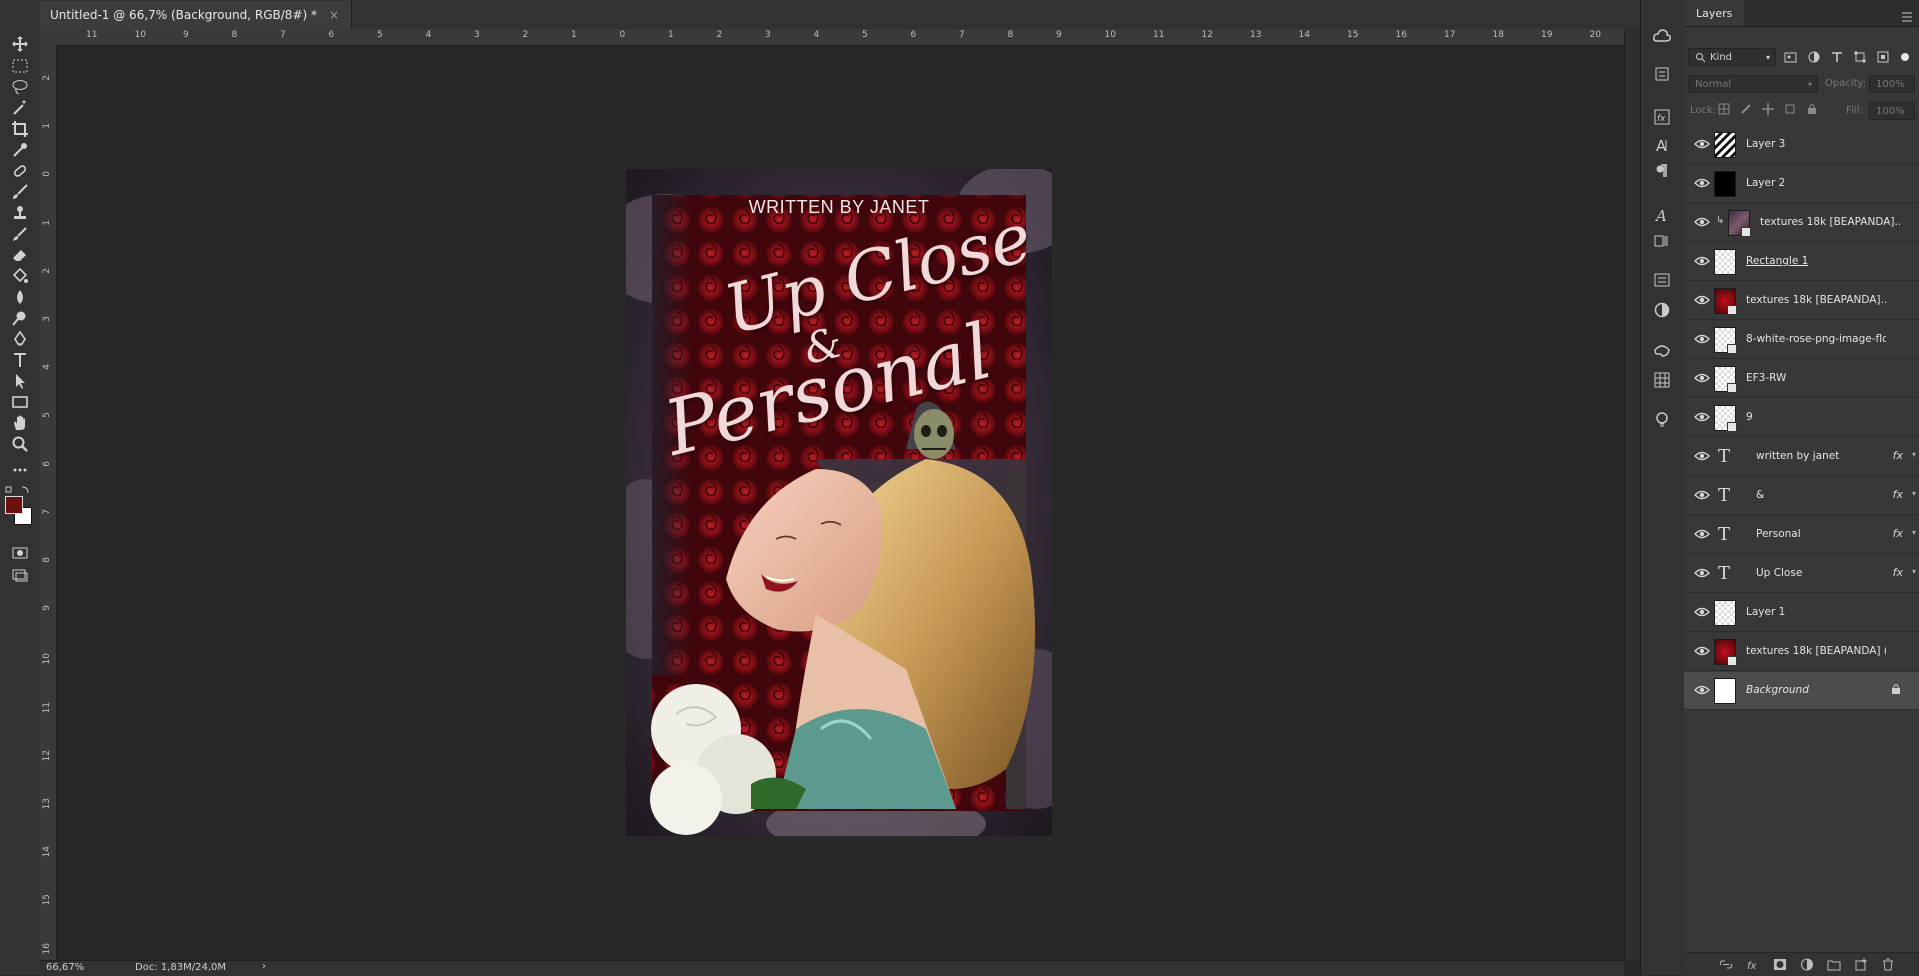  What do you see at coordinates (1892, 84) in the screenshot?
I see `opacity-field: 100%` at bounding box center [1892, 84].